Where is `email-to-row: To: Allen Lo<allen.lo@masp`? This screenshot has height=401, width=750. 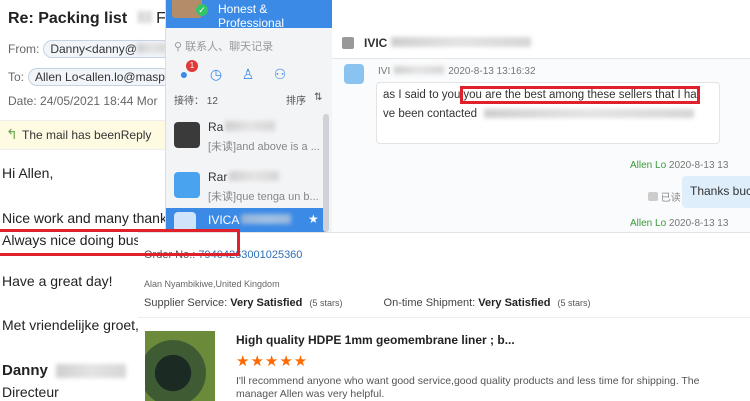
email-to-row: To: Allen Lo<allen.lo@masp is located at coordinates (90, 77).